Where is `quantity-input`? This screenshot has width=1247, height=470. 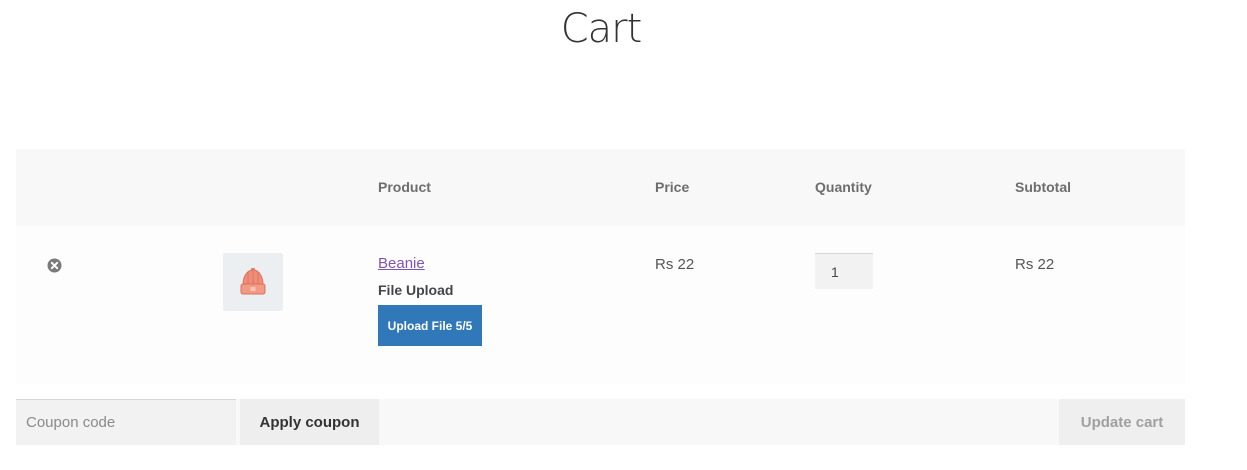
quantity-input is located at coordinates (844, 271).